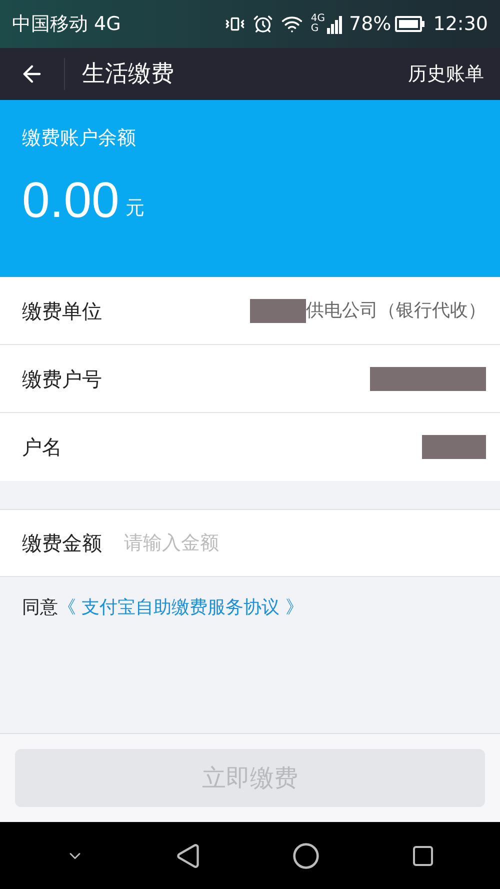  What do you see at coordinates (410, 24) in the screenshot?
I see `battery-icon` at bounding box center [410, 24].